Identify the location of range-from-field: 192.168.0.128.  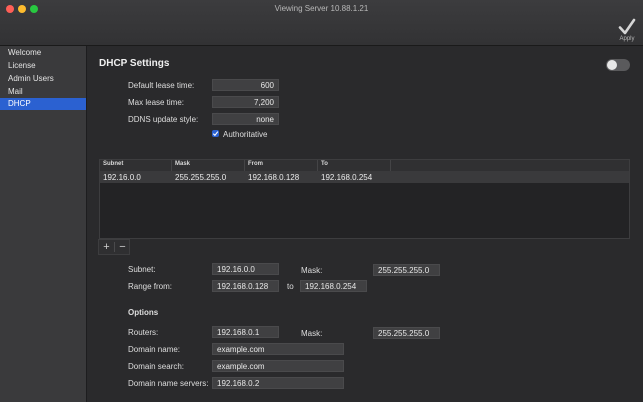
(245, 286).